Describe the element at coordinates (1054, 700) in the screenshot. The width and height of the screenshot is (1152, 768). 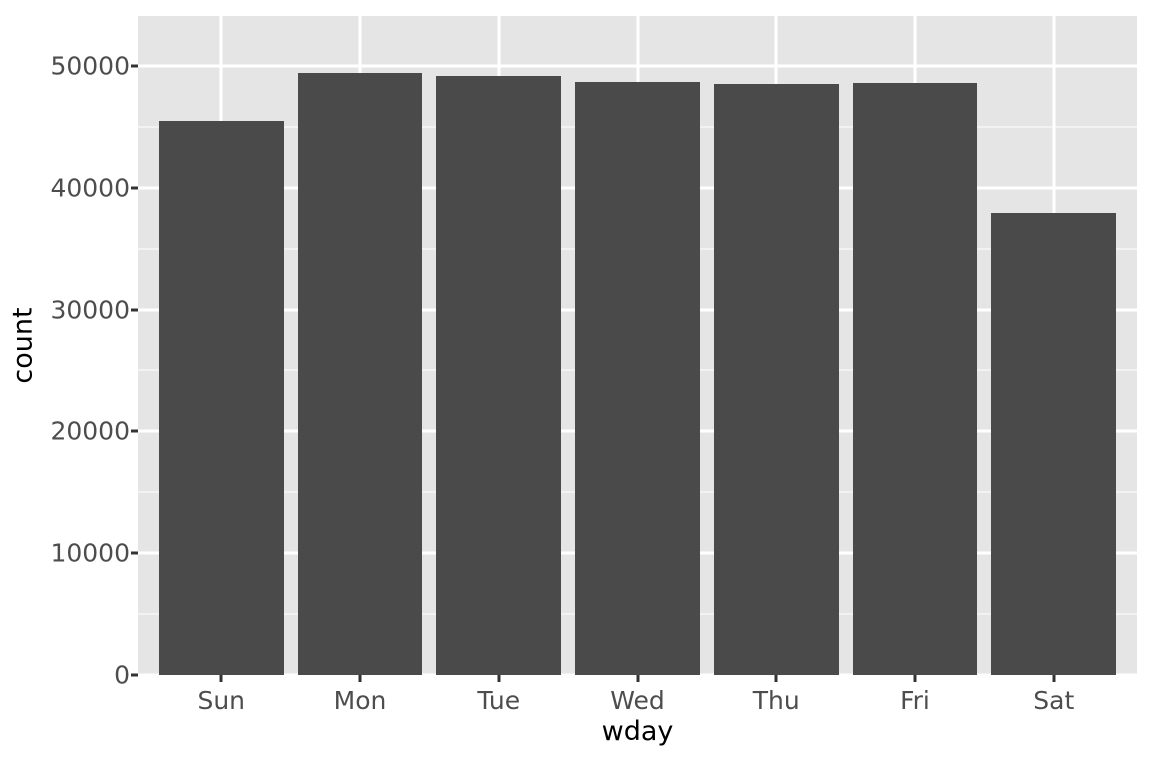
I see `x-tick-label-sat: Sat` at that location.